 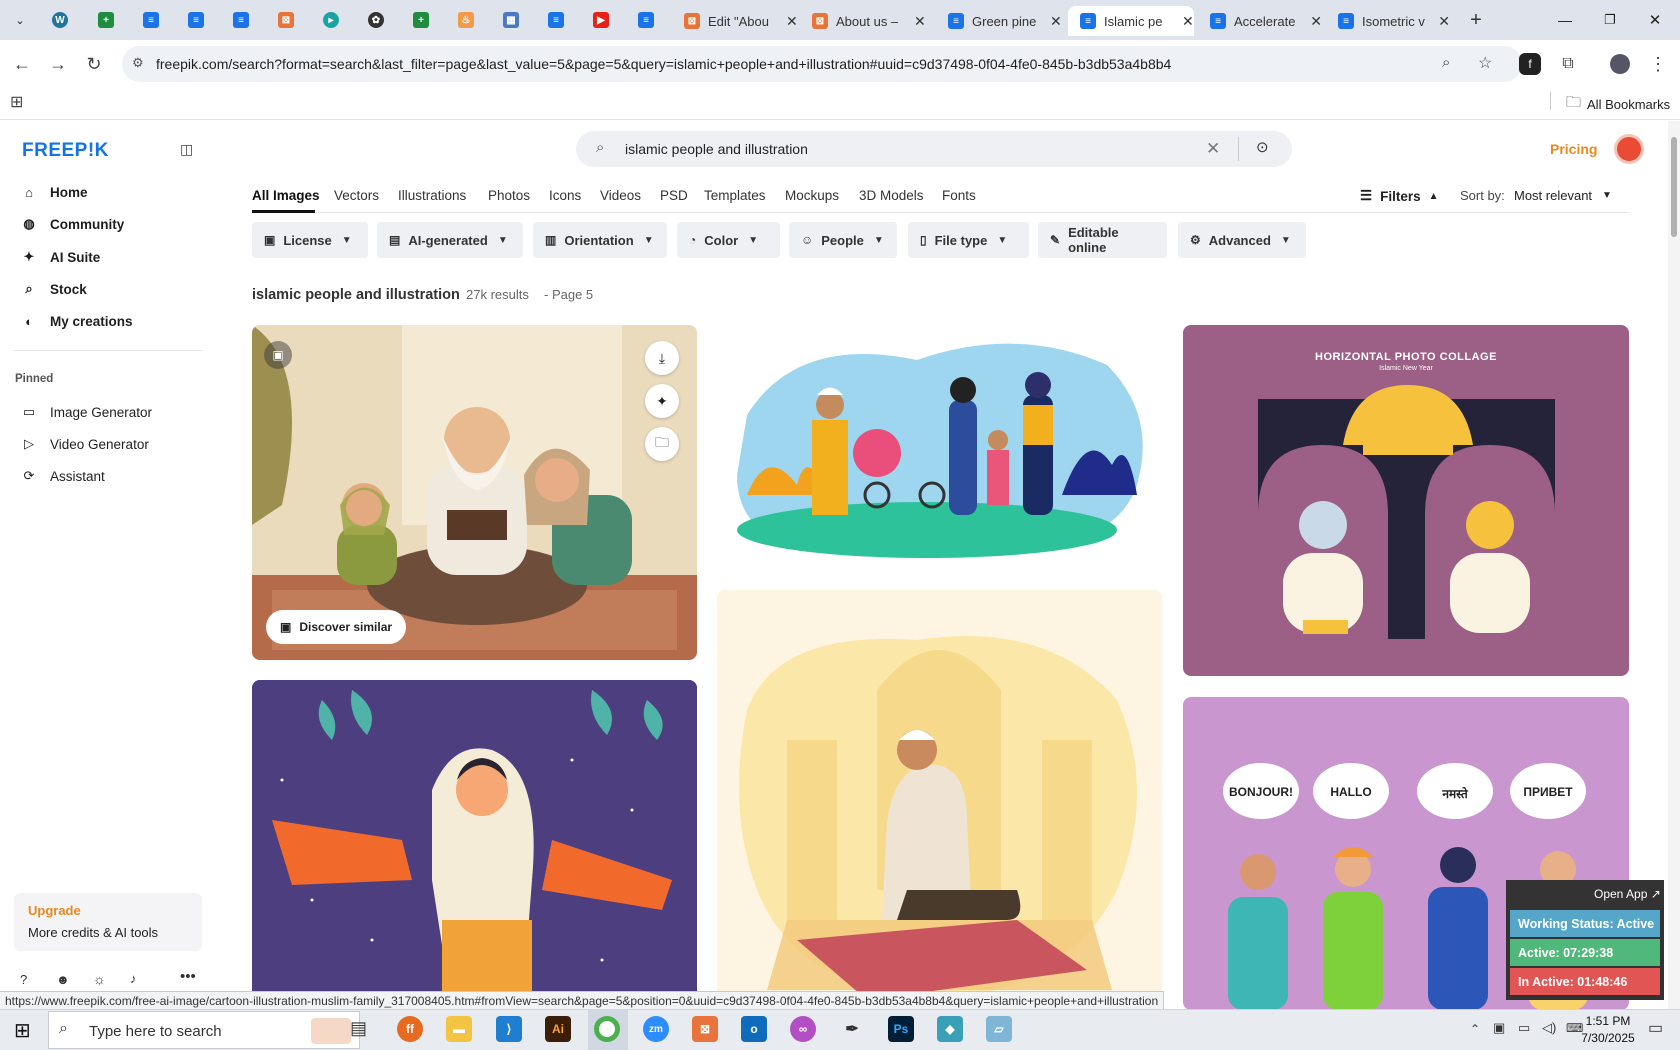 What do you see at coordinates (1102, 240) in the screenshot?
I see `filter-editable-online: ✎ Editable online` at bounding box center [1102, 240].